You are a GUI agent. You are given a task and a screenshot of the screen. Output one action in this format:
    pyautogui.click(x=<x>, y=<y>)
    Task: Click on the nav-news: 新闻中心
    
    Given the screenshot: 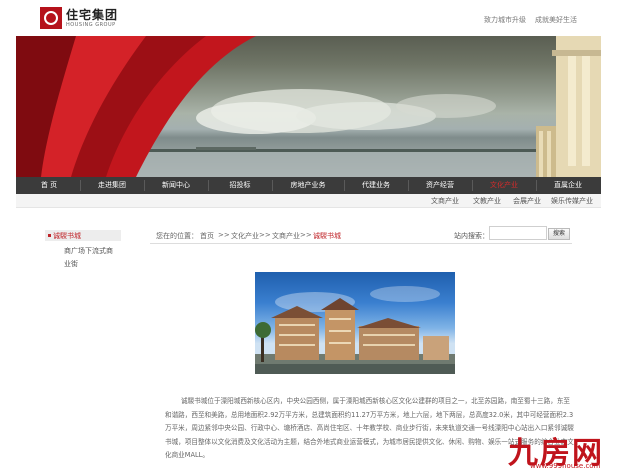 What is the action you would take?
    pyautogui.click(x=176, y=185)
    